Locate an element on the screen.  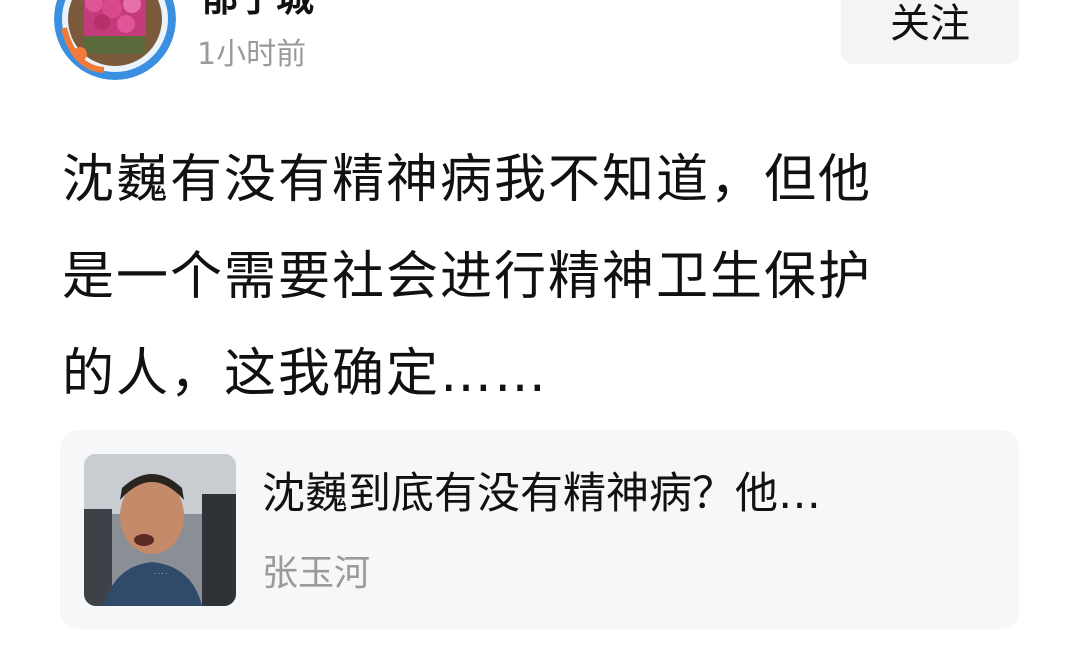
follow-button: 关注 is located at coordinates (930, 32).